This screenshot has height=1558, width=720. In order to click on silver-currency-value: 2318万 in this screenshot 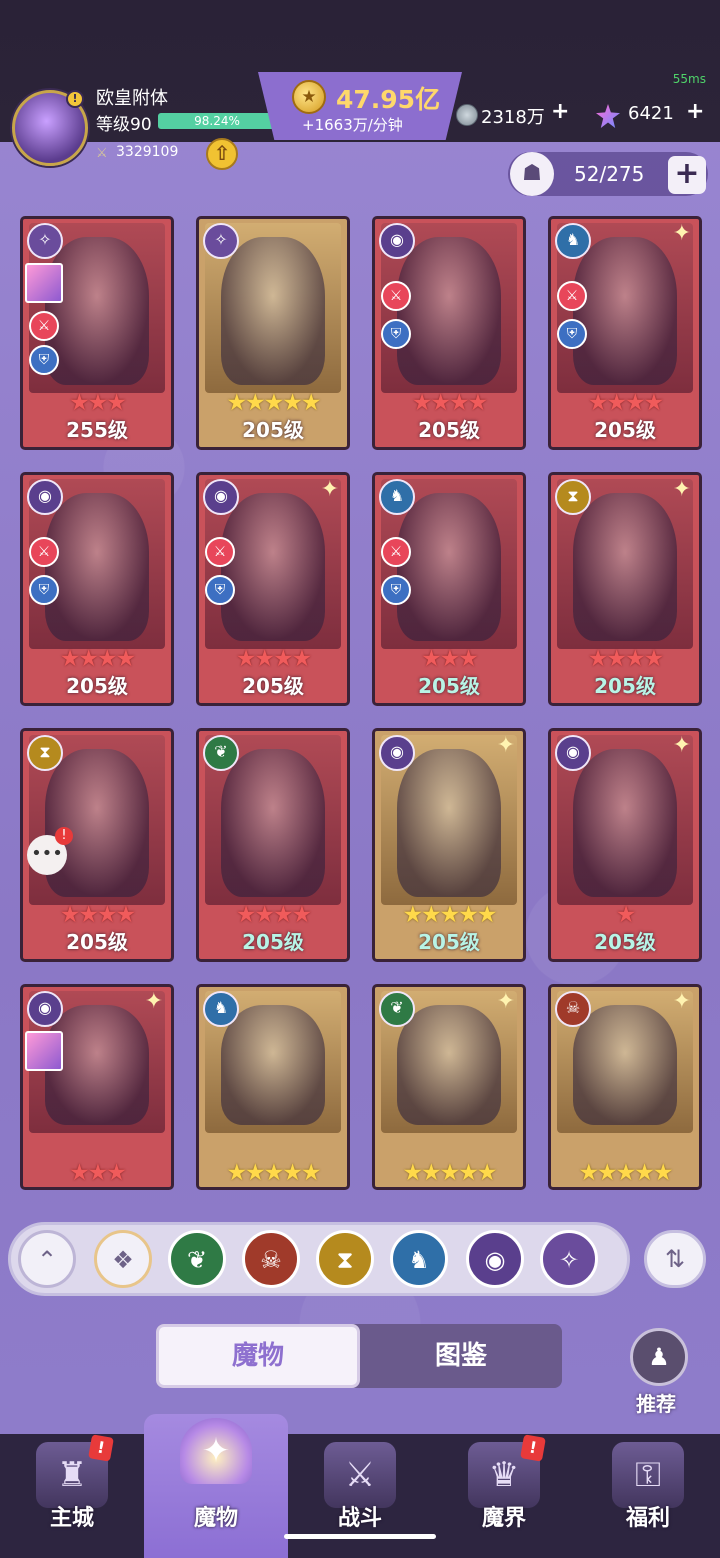, I will do `click(513, 117)`.